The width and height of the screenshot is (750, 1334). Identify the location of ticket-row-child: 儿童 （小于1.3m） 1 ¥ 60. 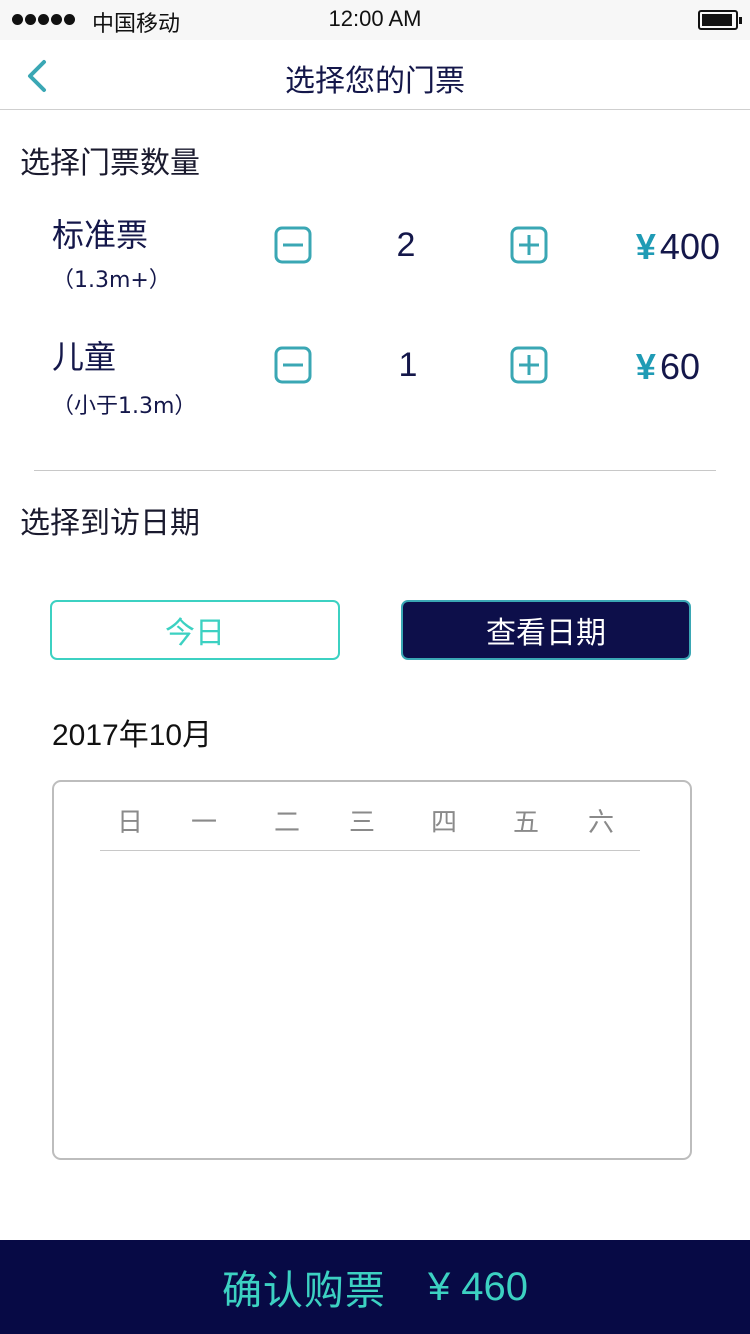
(375, 382).